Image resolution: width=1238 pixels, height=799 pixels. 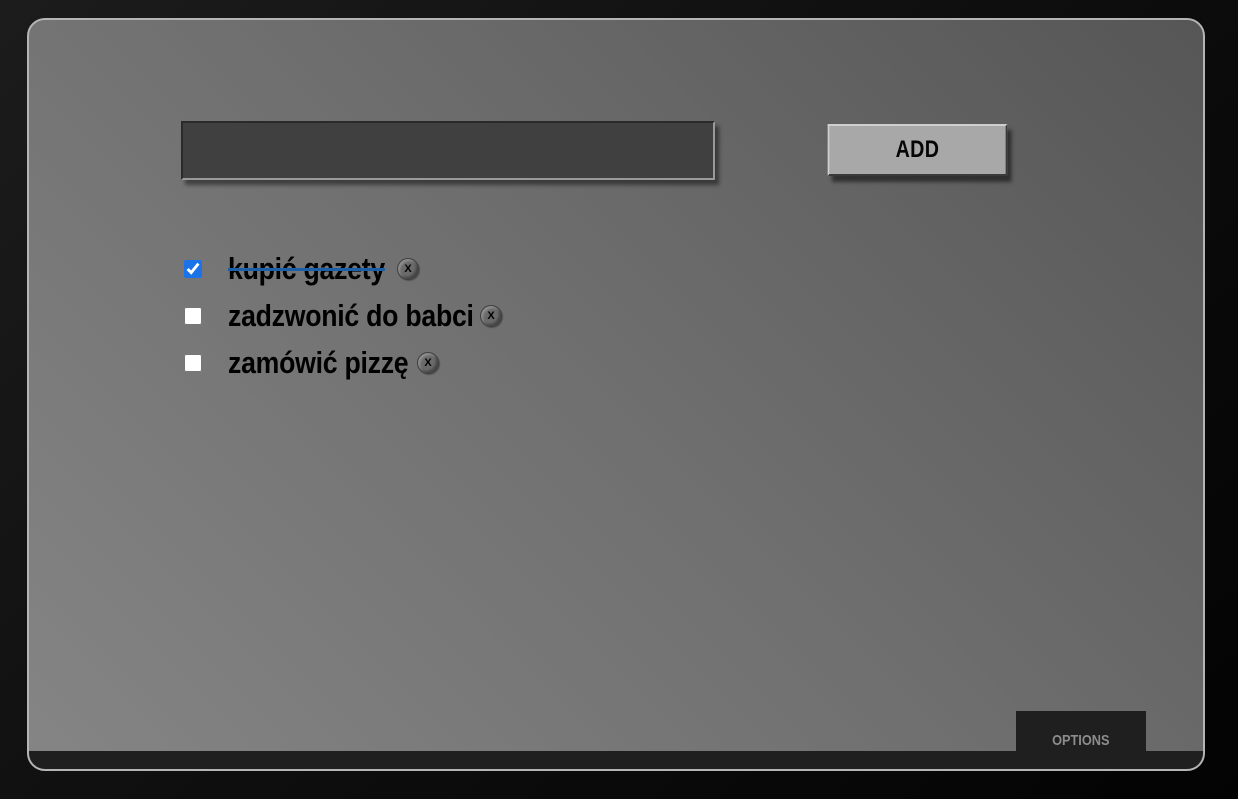 I want to click on todo-item: zadzwonić do babci X, so click(x=347, y=315).